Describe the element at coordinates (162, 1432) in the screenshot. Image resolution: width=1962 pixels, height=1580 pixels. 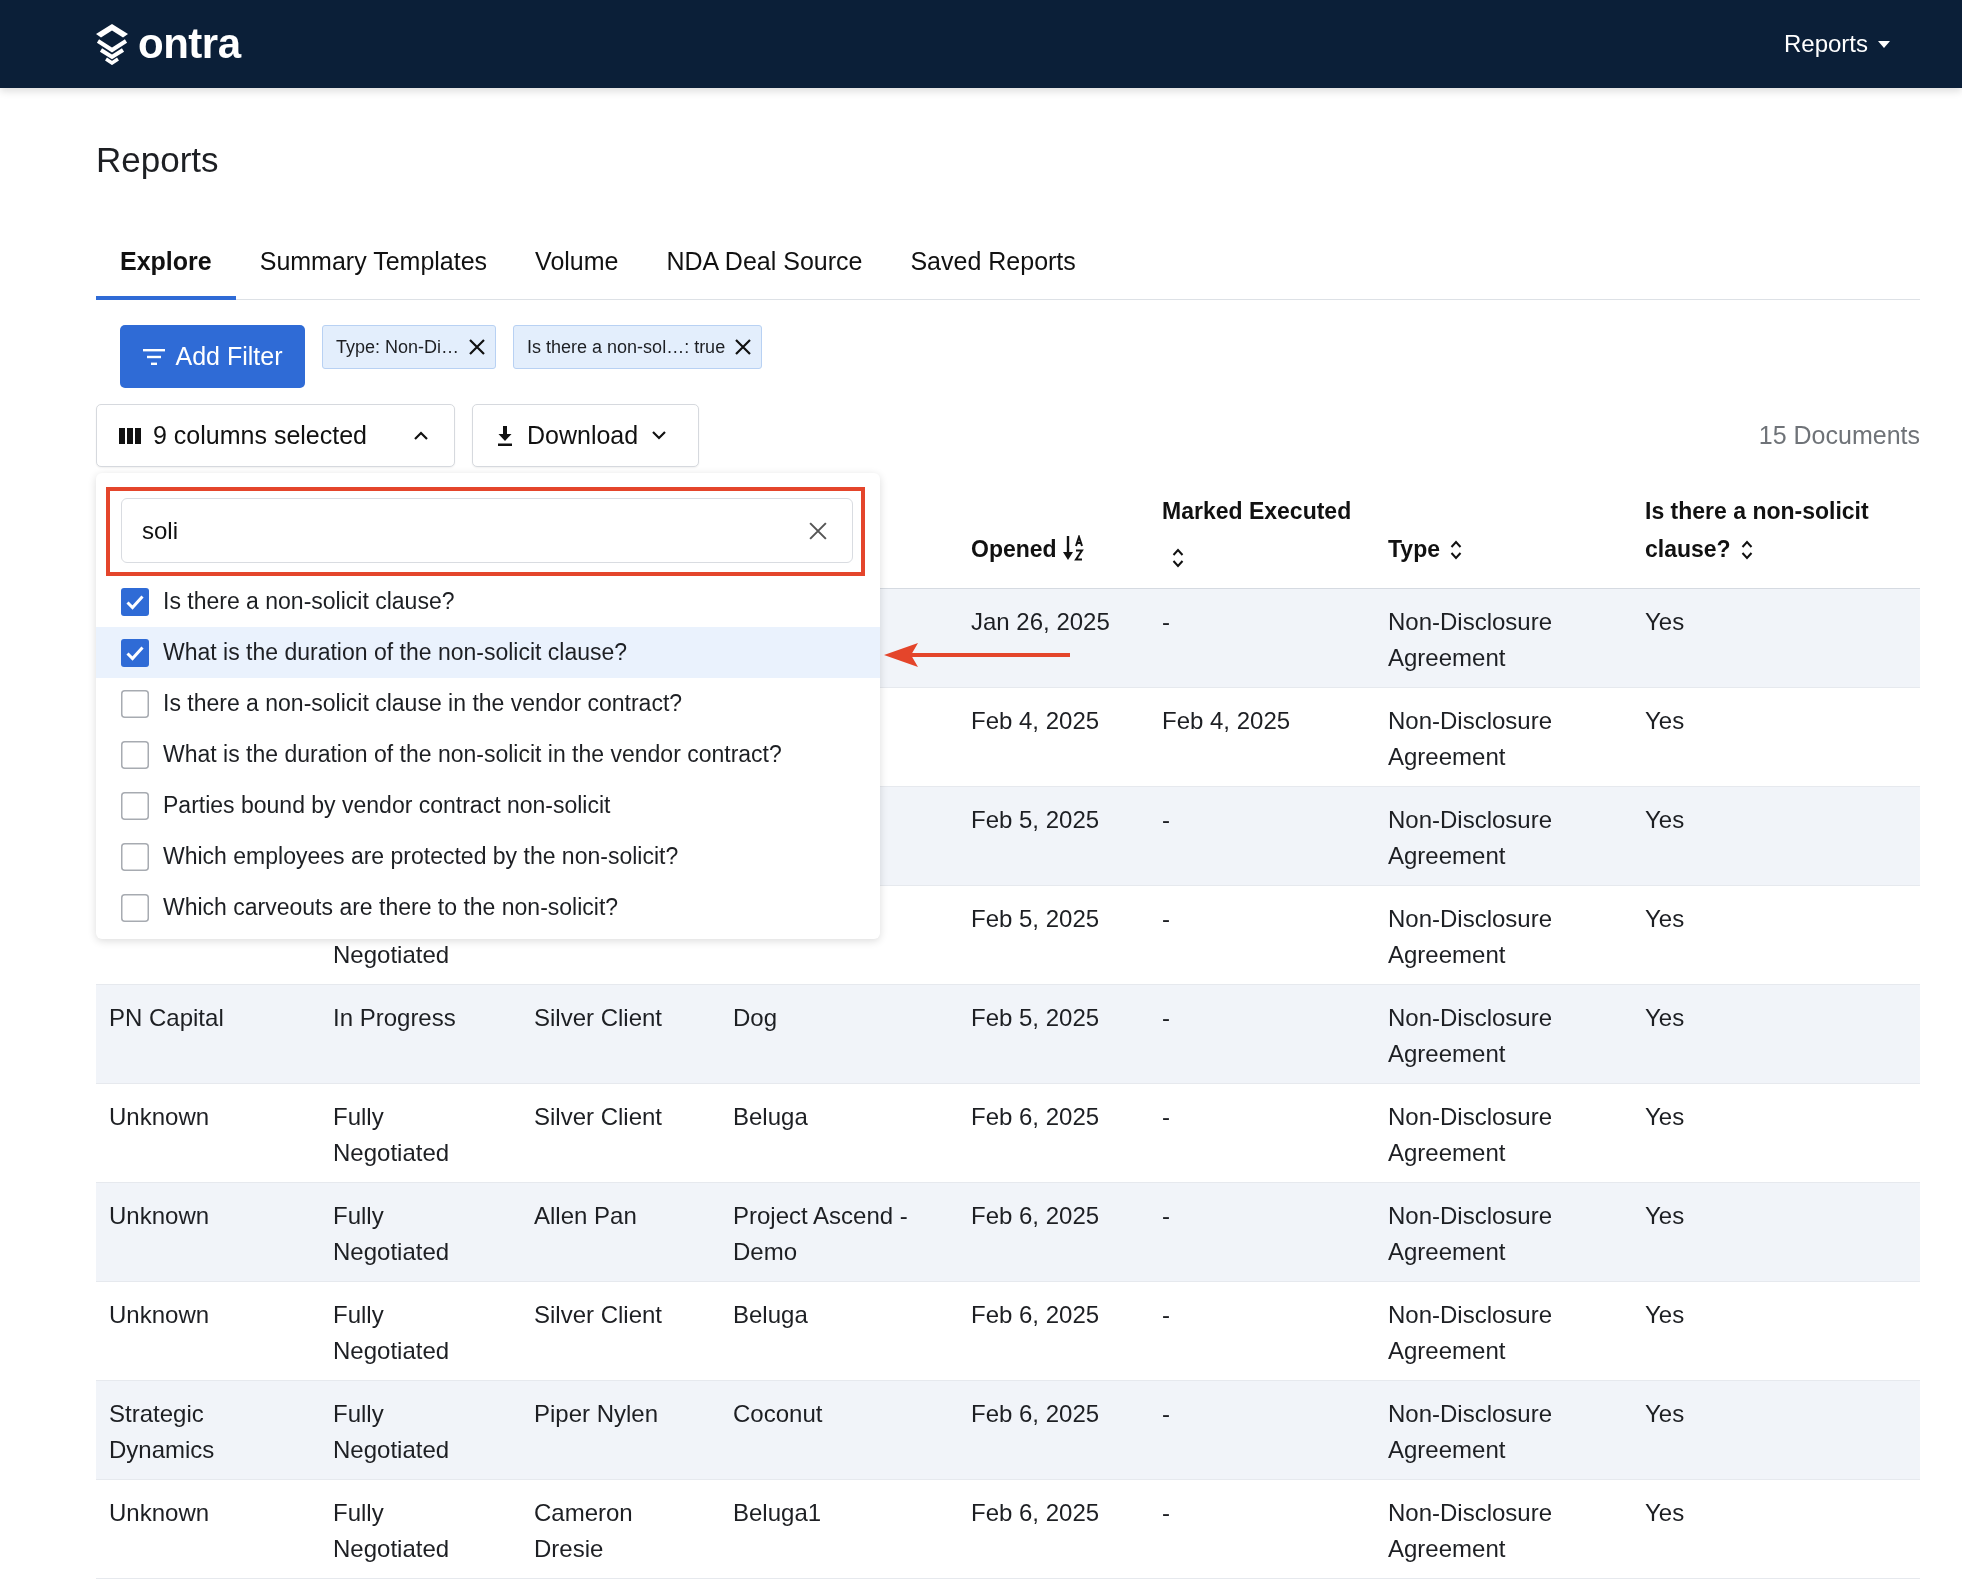
I see `table-cell-text: Strategic Dynamics` at that location.